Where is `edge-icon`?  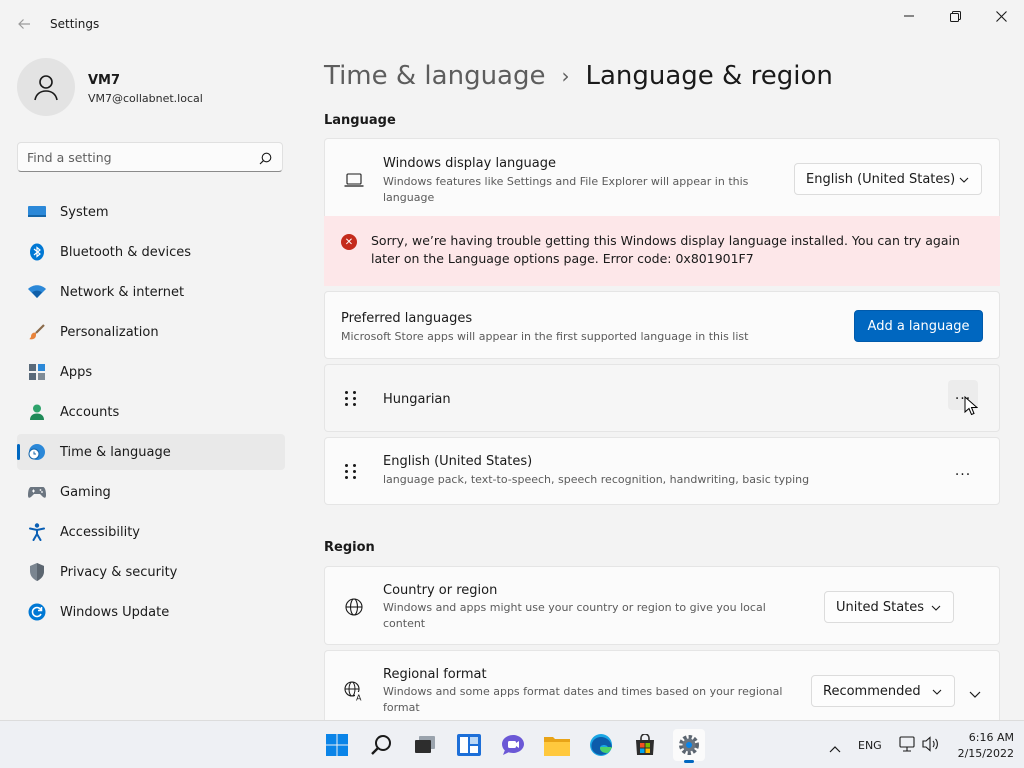 edge-icon is located at coordinates (601, 745).